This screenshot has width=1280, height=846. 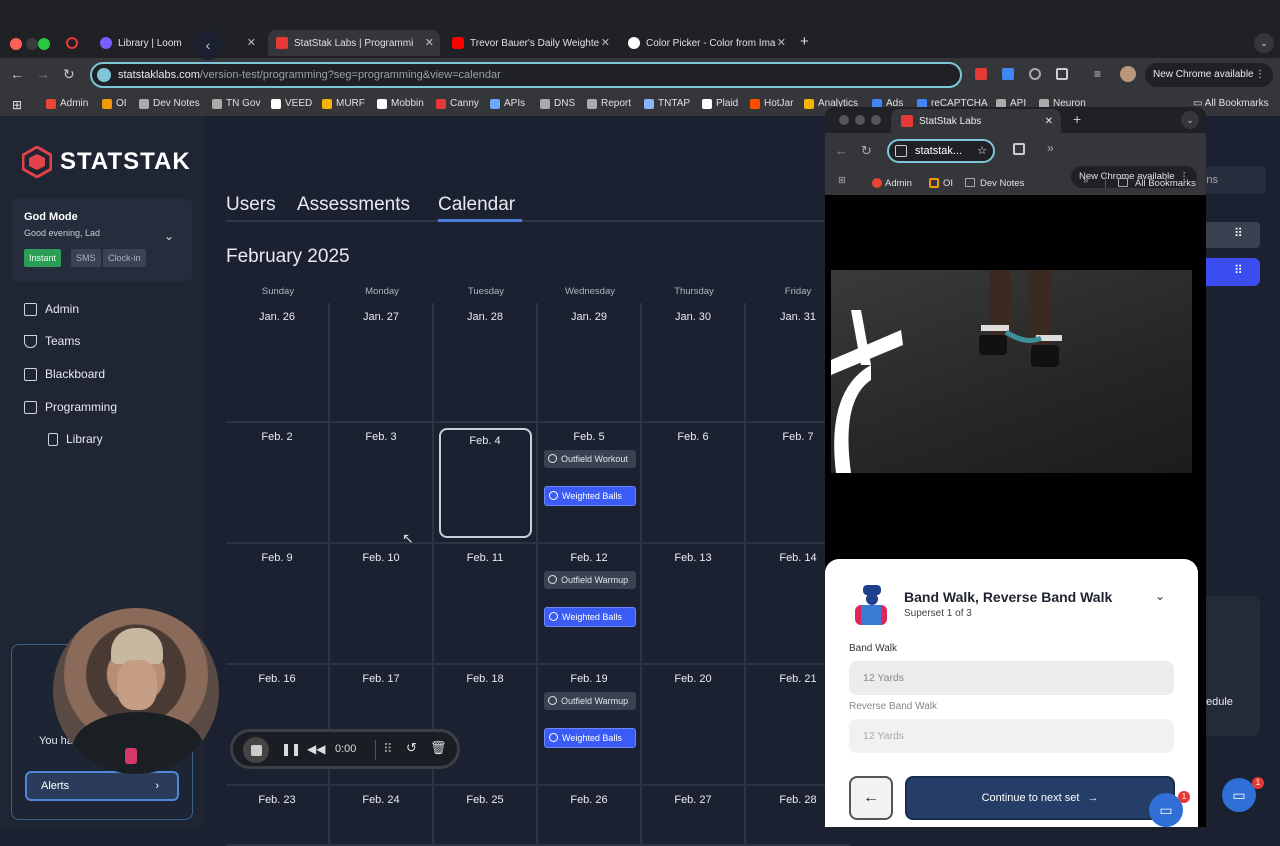 I want to click on bookmark-canny: Canny, so click(x=457, y=103).